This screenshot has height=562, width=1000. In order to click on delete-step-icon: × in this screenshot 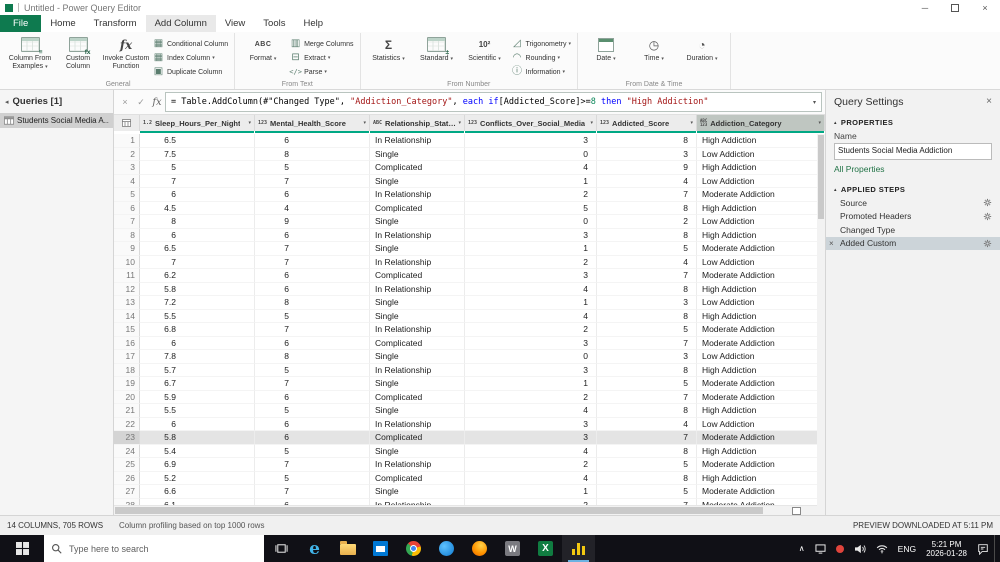, I will do `click(834, 243)`.